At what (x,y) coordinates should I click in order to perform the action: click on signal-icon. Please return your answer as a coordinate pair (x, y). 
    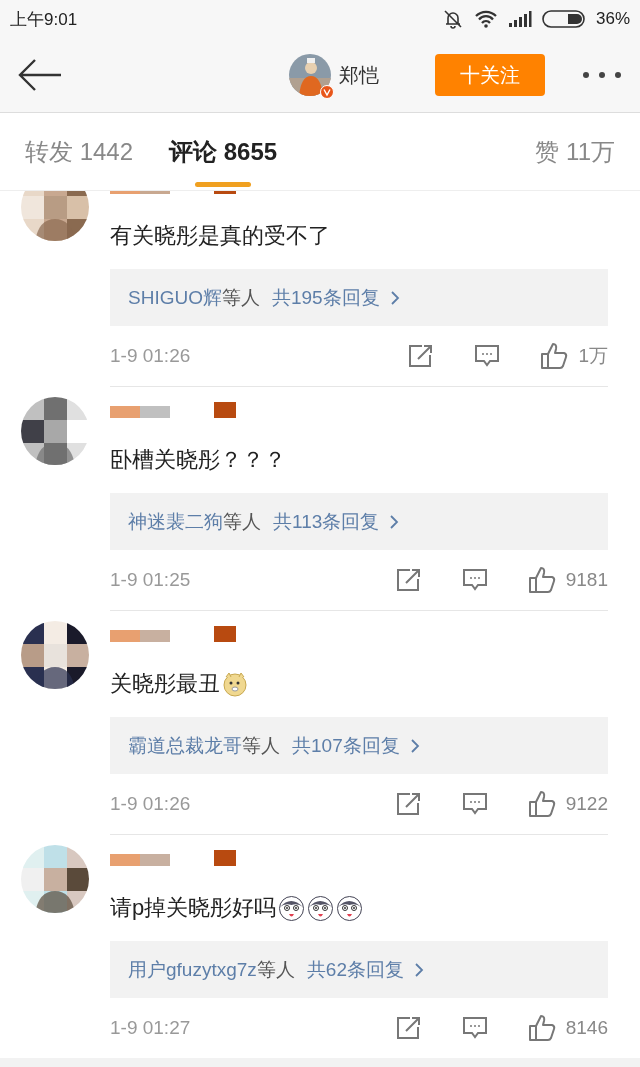
    Looking at the image, I should click on (519, 19).